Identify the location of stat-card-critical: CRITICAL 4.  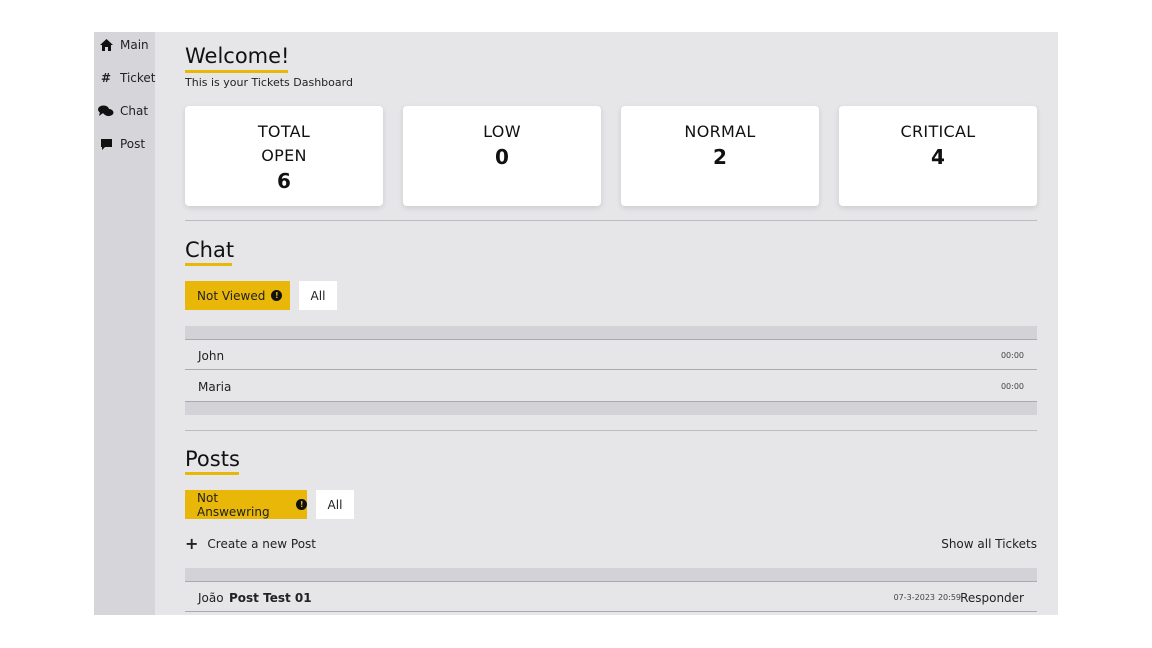
(938, 156).